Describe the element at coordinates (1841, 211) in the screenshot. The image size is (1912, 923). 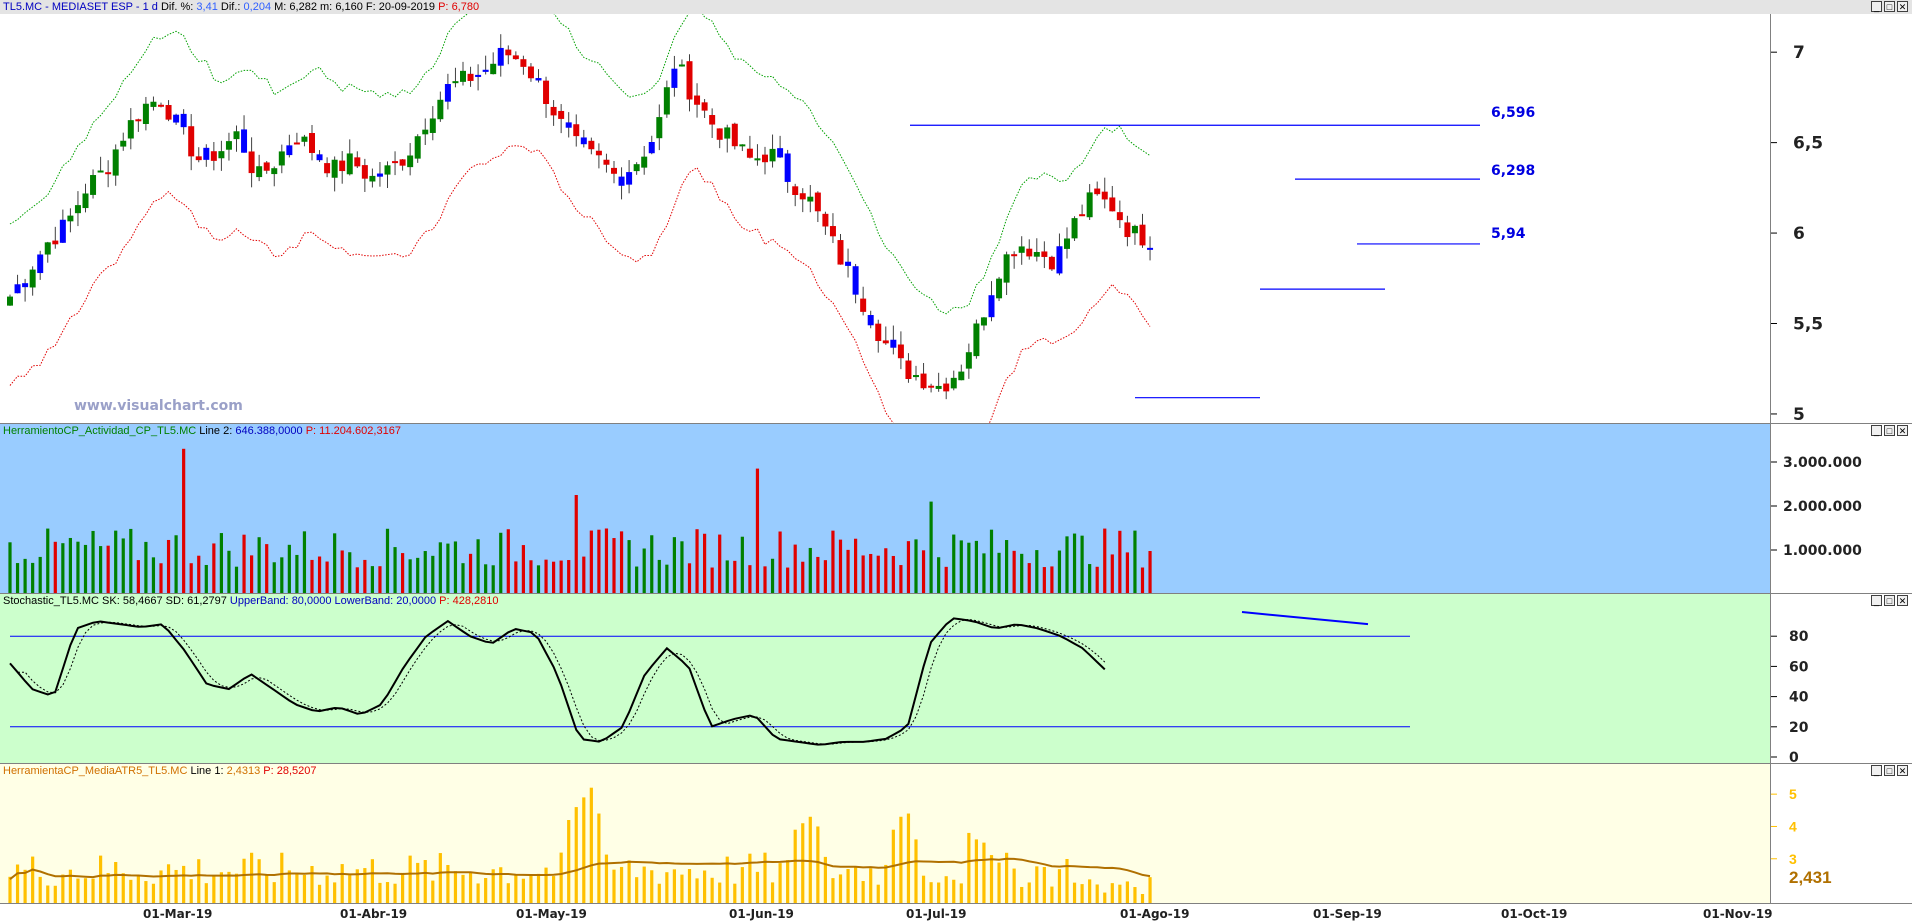
I see `price-axis: 7 6,5 6 5,5 5` at that location.